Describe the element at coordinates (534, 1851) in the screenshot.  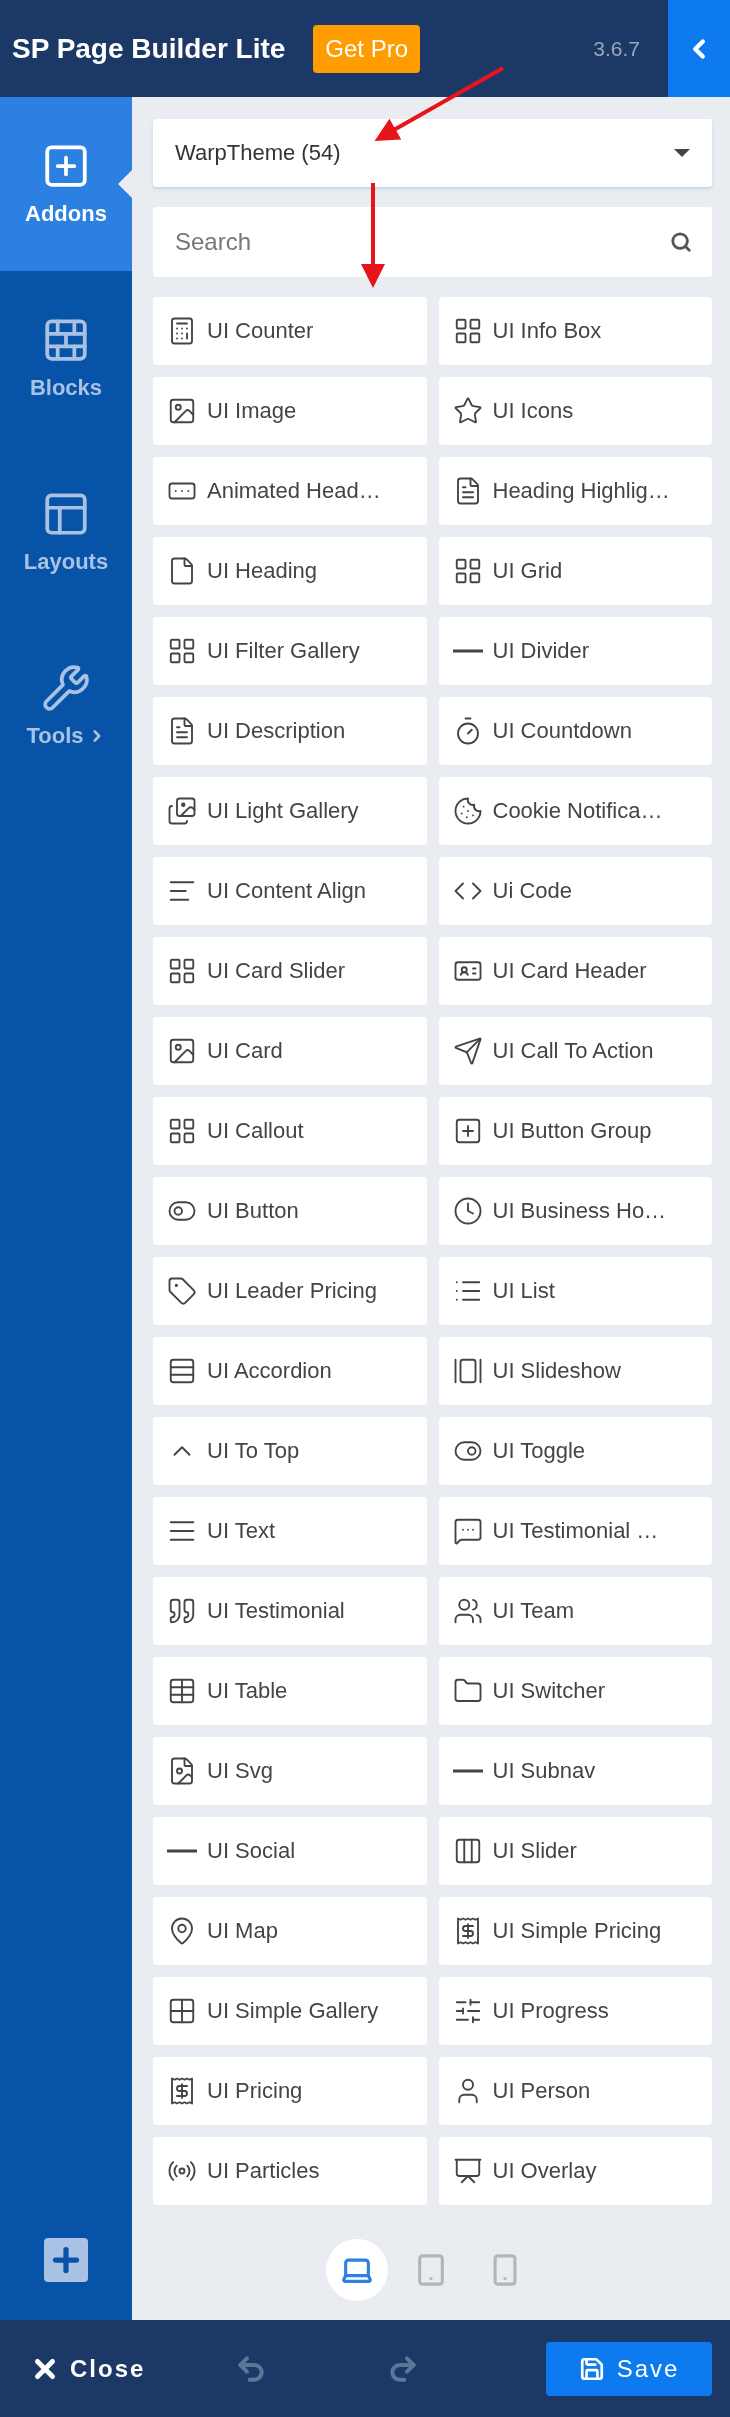
I see `addon-label: UI Slider` at that location.